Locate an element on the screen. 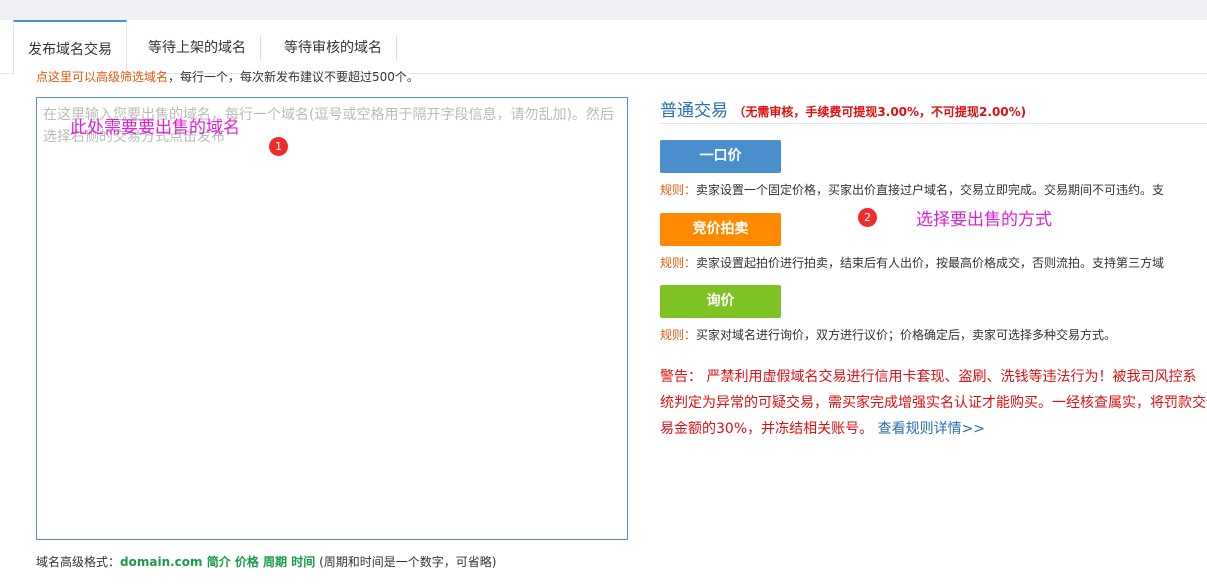  format-label: 域名高级格式： is located at coordinates (78, 562).